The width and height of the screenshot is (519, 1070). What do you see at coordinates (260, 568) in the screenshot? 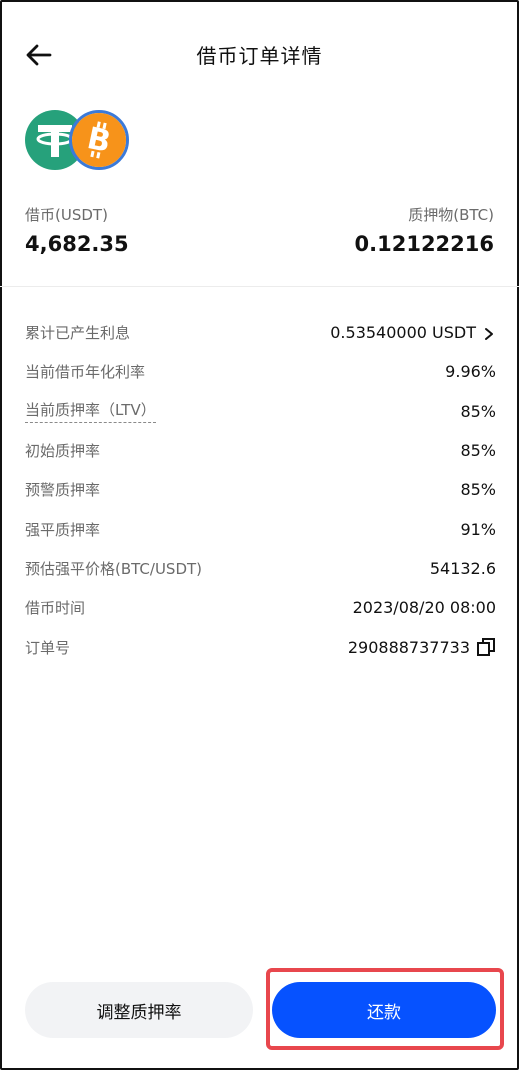
I see `detail-row-liquidation-price: 预估强平价格(BTC/USDT) 54132.6` at bounding box center [260, 568].